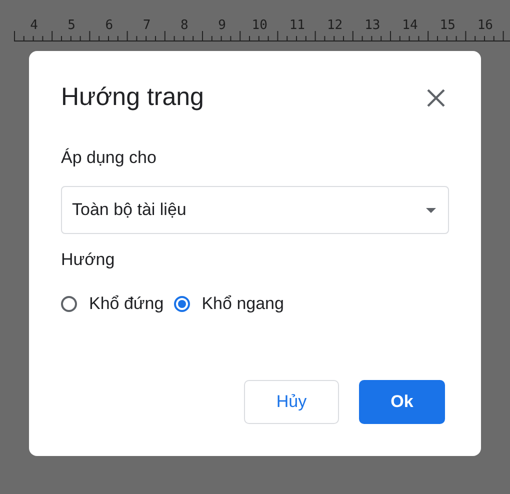  Describe the element at coordinates (109, 25) in the screenshot. I see `ruler-number: 6` at that location.